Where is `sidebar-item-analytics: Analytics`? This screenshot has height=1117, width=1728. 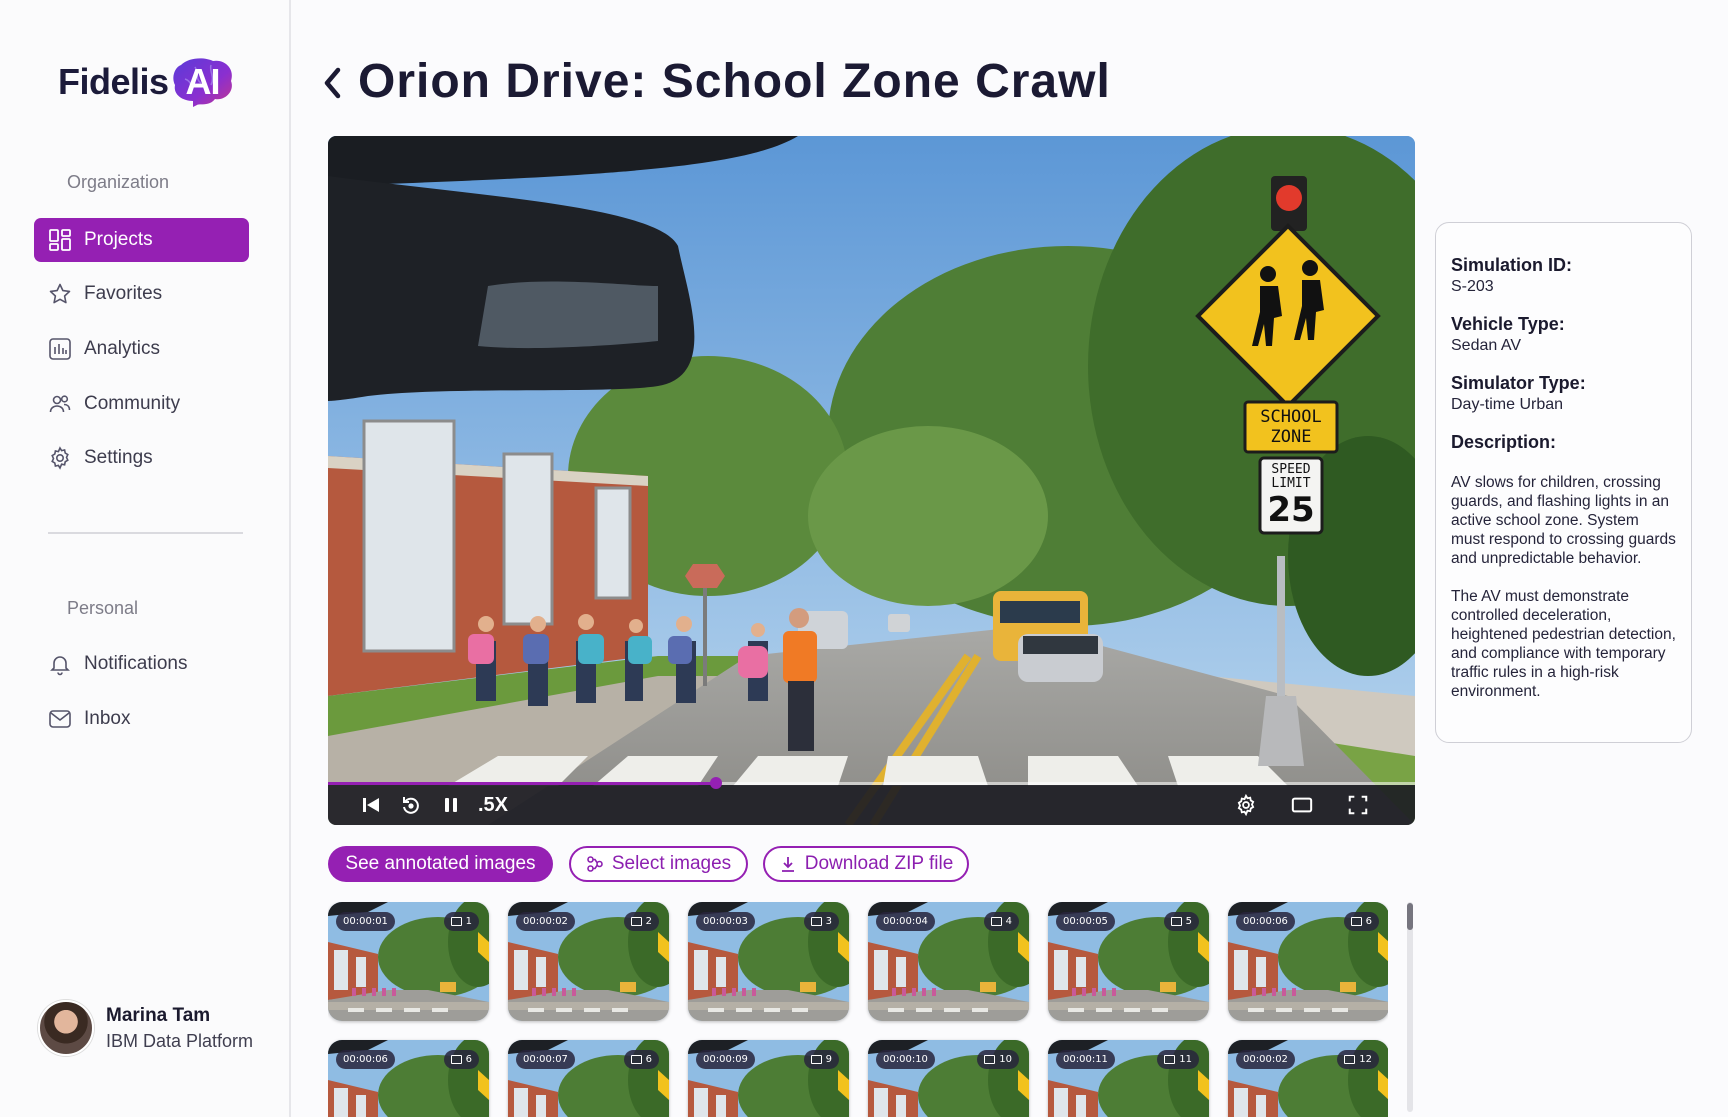
sidebar-item-analytics: Analytics is located at coordinates (141, 349).